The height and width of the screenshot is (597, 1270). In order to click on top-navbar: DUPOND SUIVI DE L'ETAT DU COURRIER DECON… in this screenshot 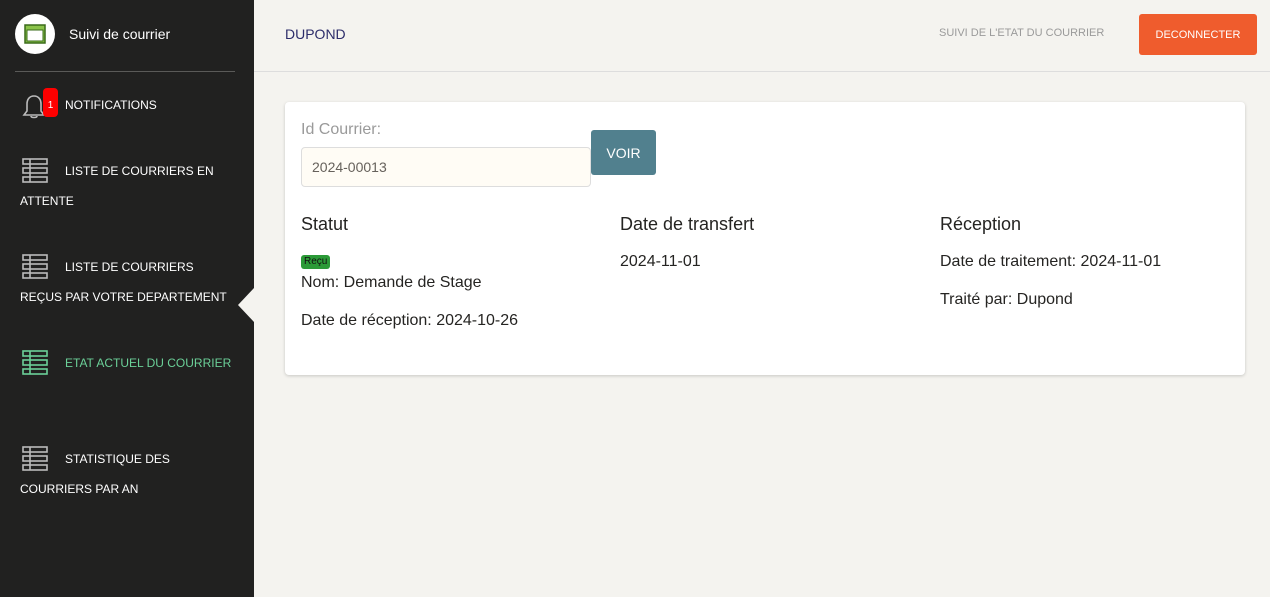, I will do `click(762, 36)`.